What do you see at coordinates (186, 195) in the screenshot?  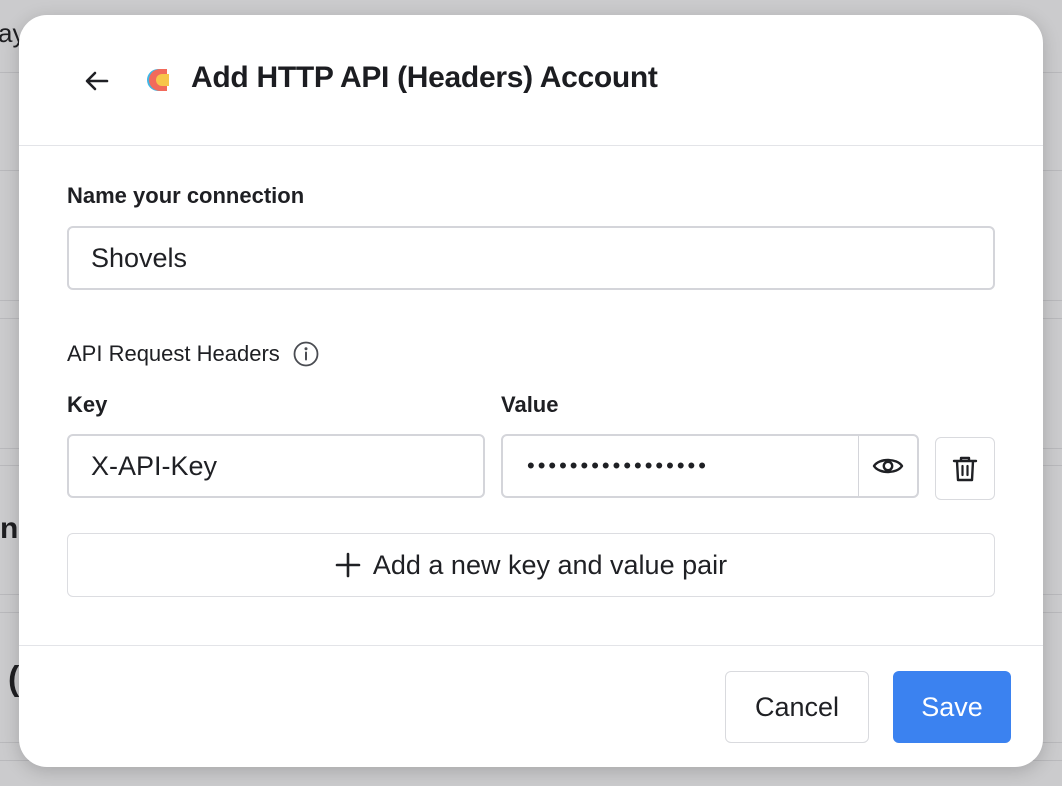 I see `connection-name-label: Name your connection` at bounding box center [186, 195].